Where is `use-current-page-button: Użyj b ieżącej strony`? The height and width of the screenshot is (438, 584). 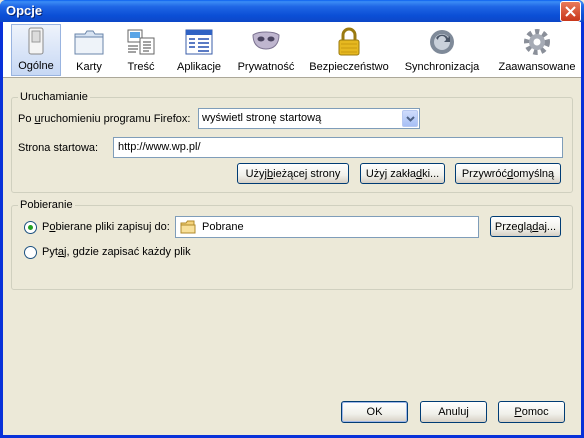 use-current-page-button: Użyj b ieżącej strony is located at coordinates (293, 173).